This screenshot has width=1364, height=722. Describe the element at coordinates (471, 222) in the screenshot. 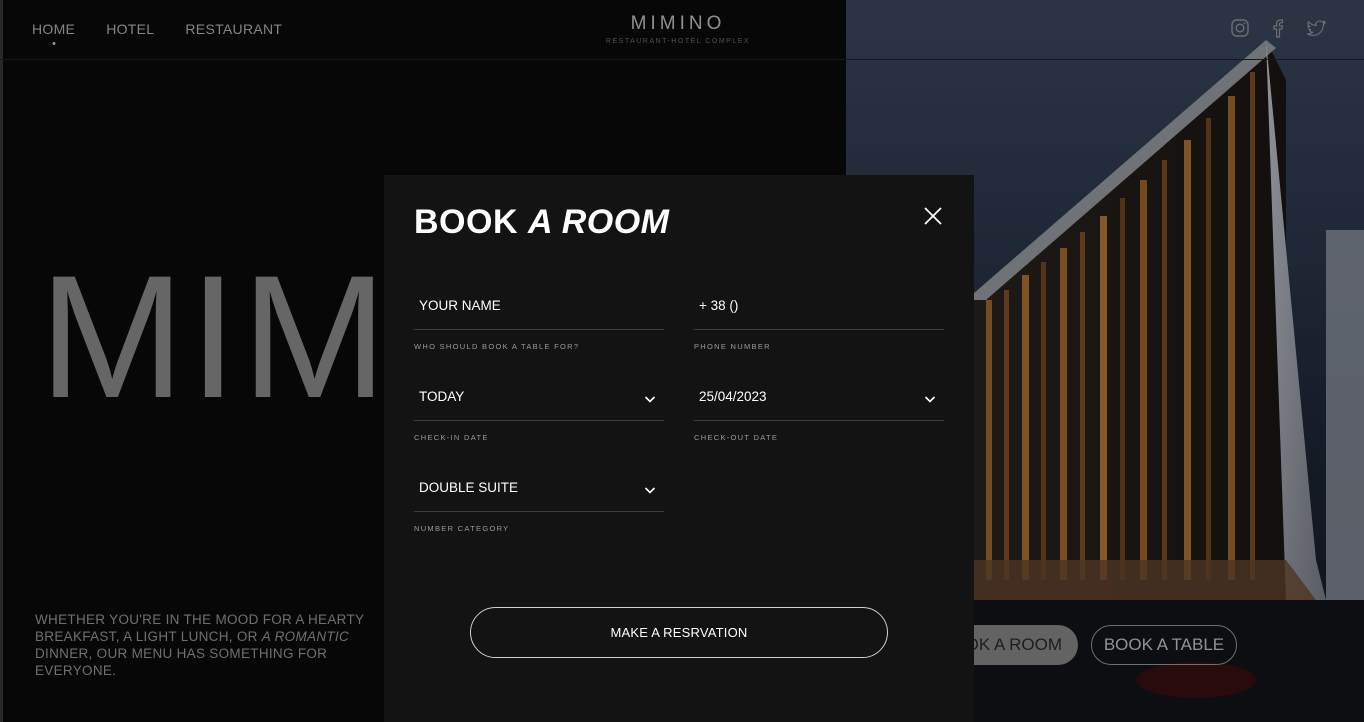

I see `modal-title-plain: BOOK` at that location.